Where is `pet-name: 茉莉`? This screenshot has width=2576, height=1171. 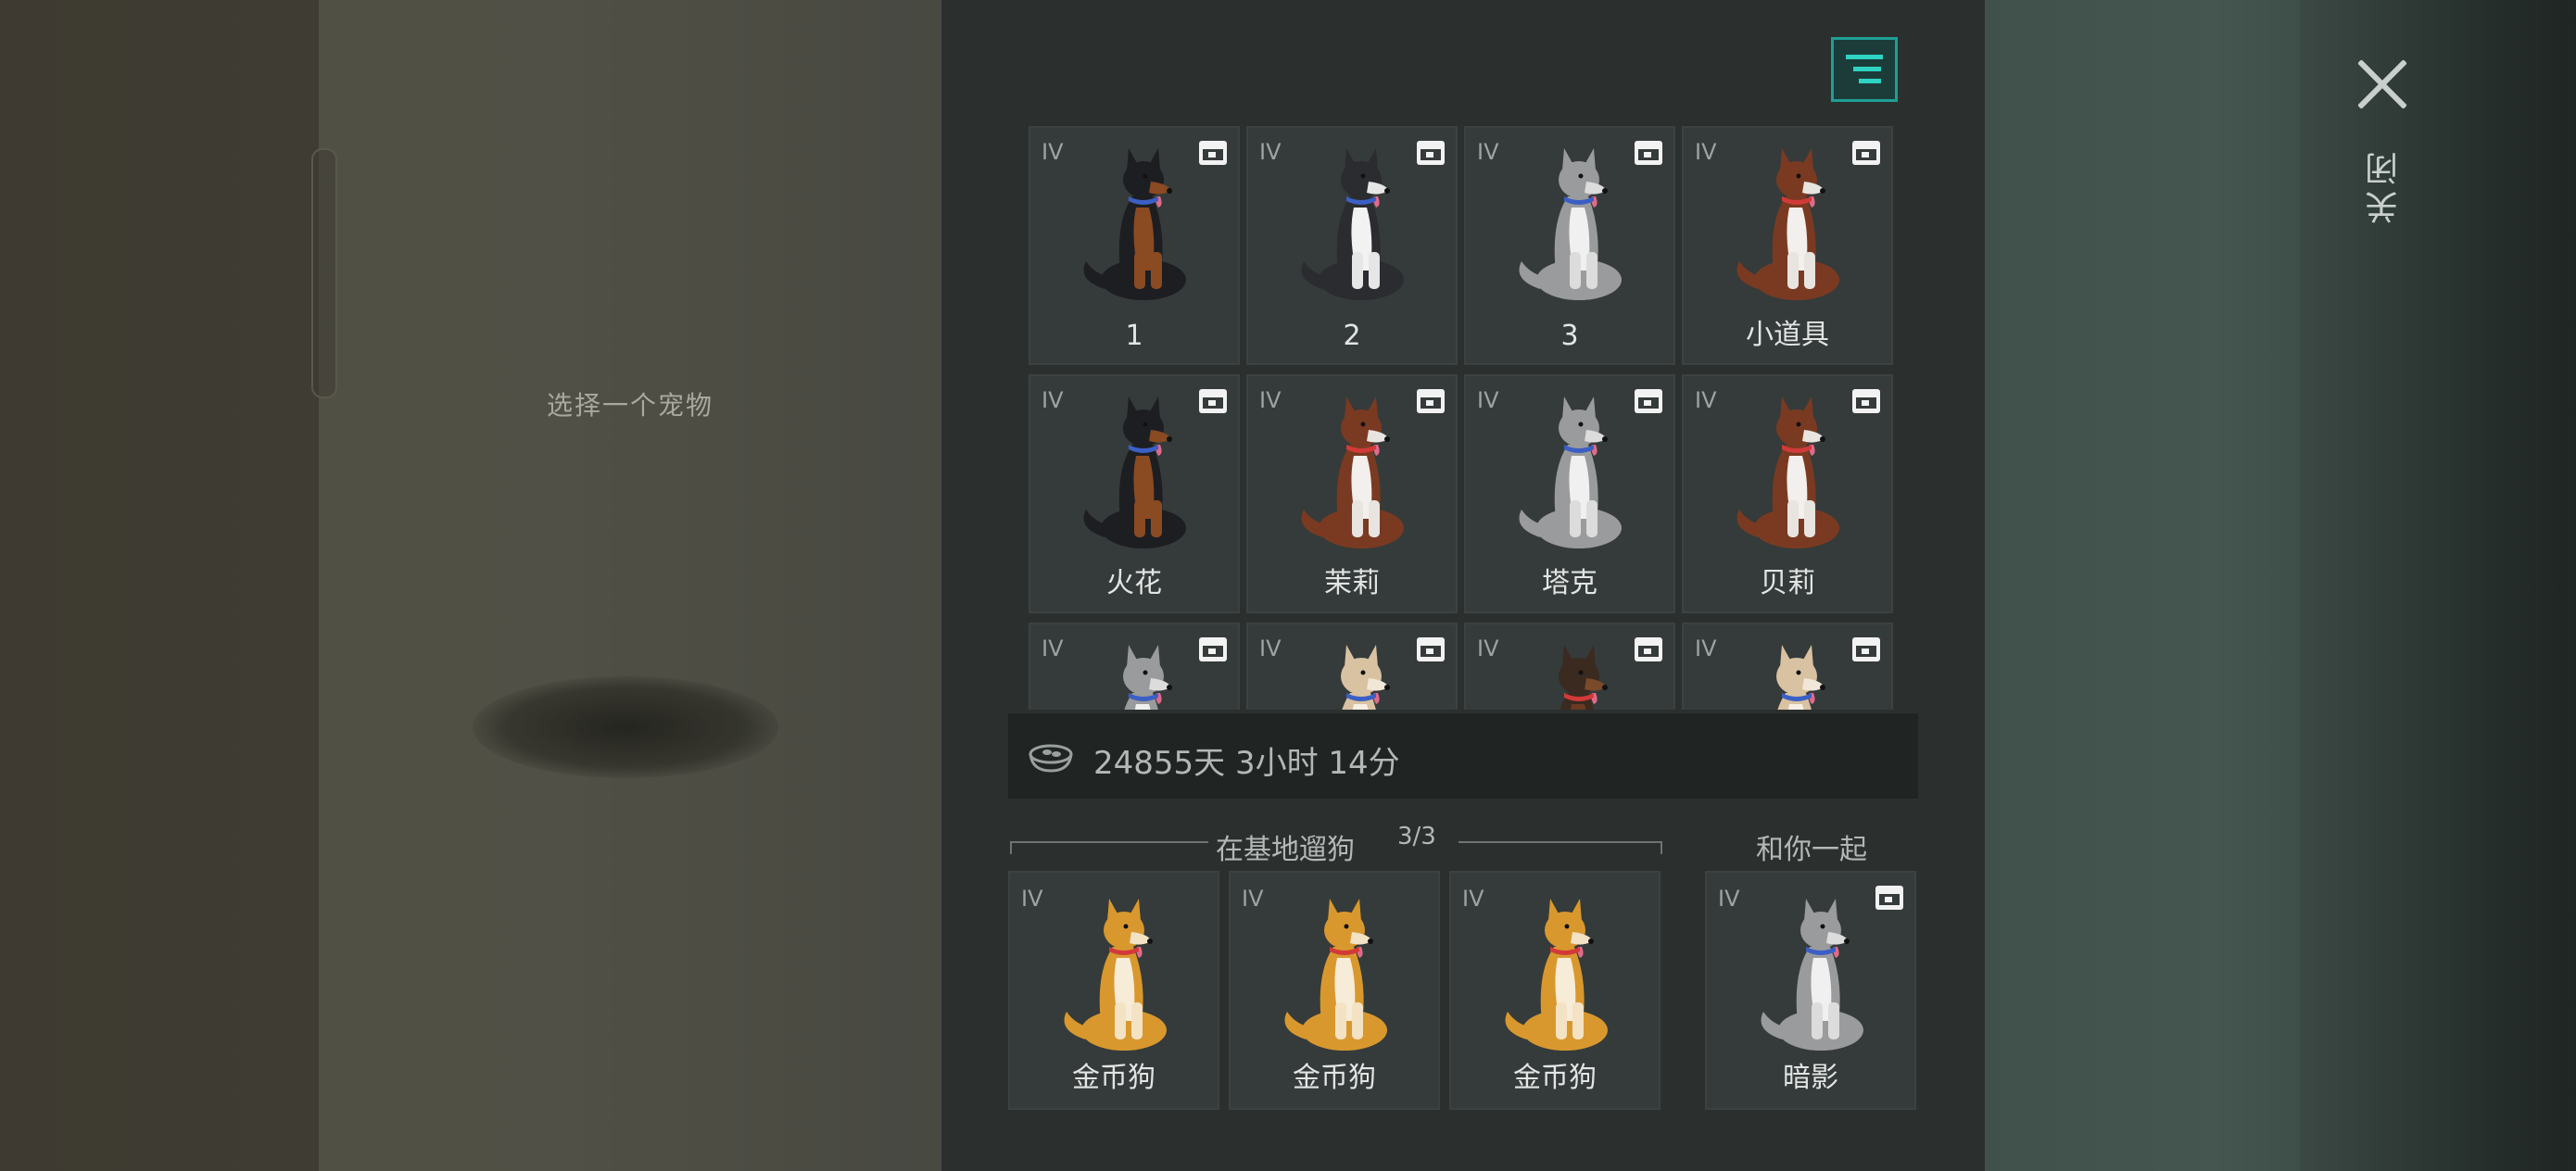
pet-name: 茉莉 is located at coordinates (1352, 583).